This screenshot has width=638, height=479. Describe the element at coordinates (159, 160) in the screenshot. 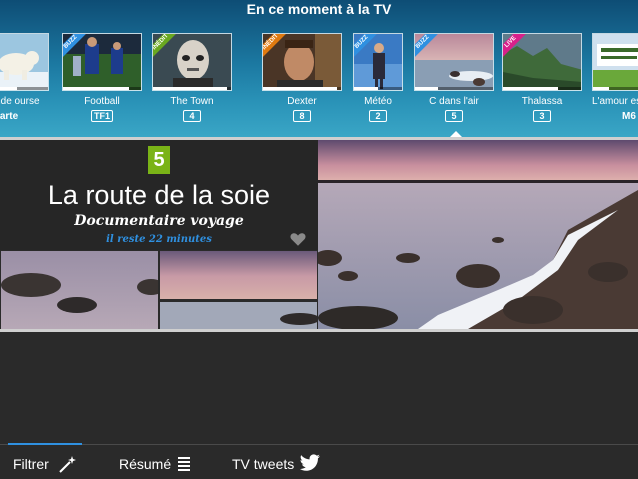

I see `france5-channel-logo: 5` at that location.